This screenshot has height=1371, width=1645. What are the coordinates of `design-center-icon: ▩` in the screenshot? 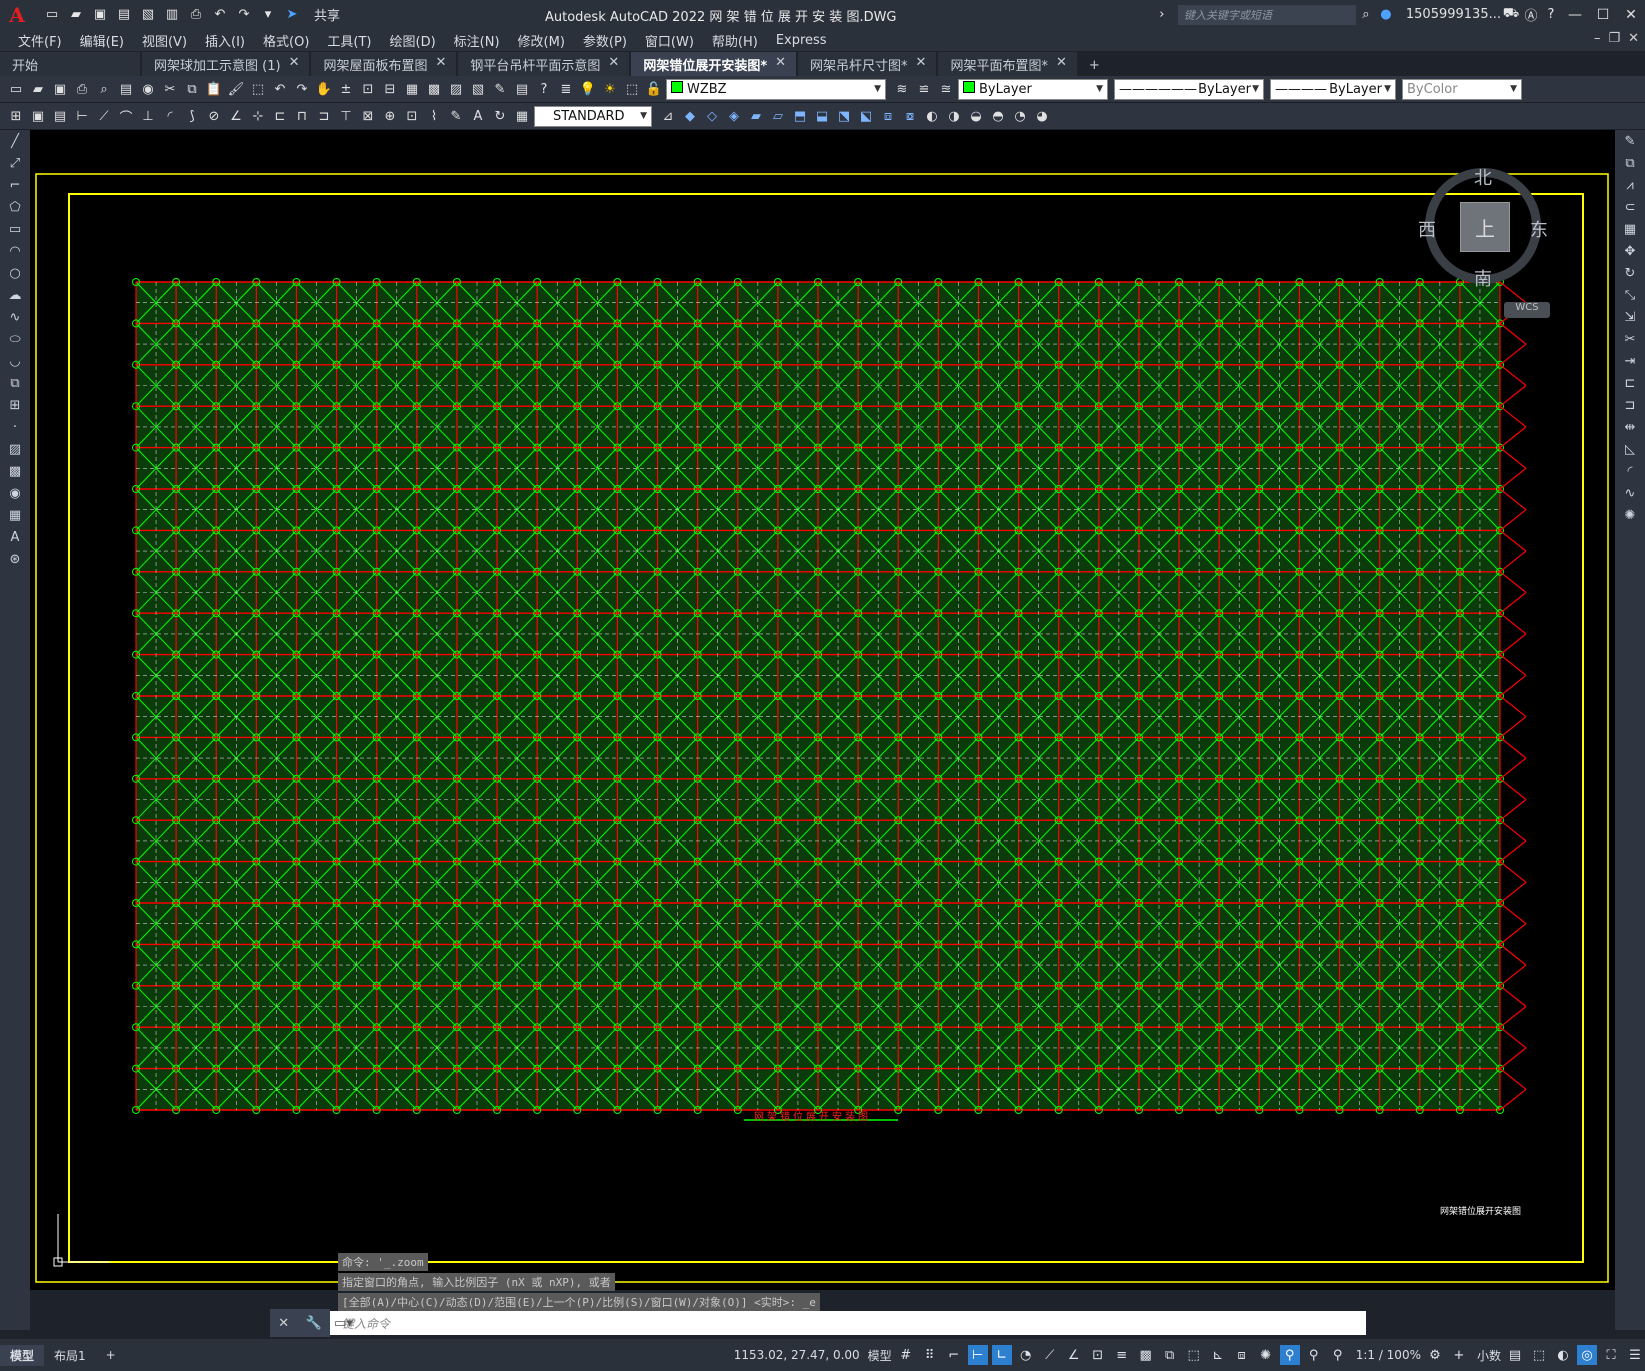 It's located at (434, 89).